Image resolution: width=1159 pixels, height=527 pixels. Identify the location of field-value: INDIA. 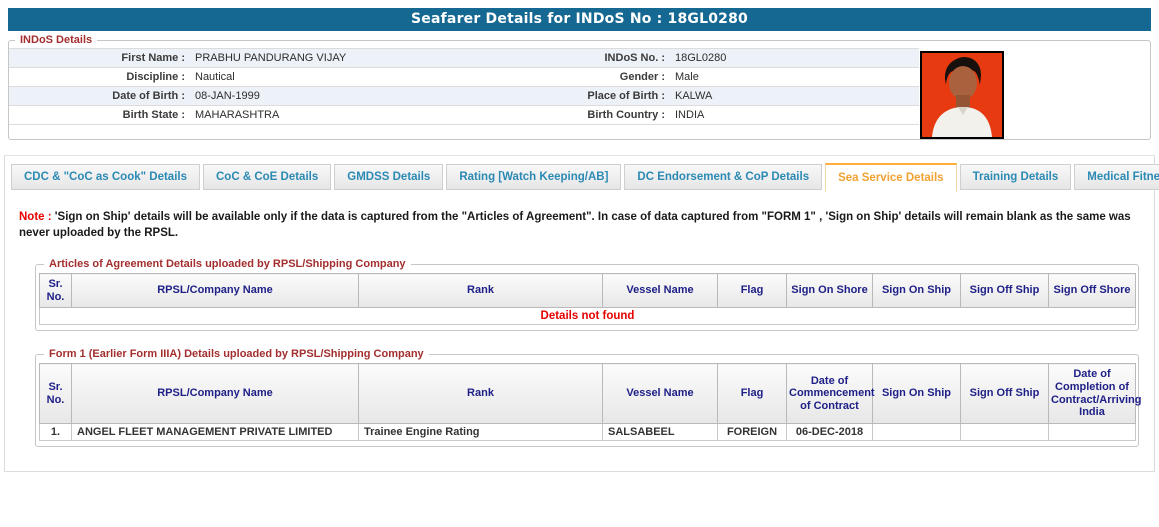
(690, 115).